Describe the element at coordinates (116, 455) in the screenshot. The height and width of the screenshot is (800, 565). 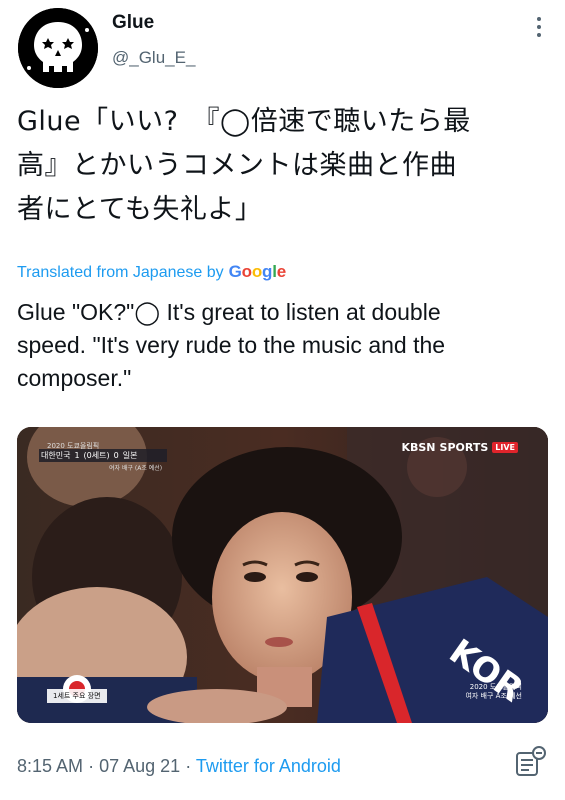
I see `score-right: 0` at that location.